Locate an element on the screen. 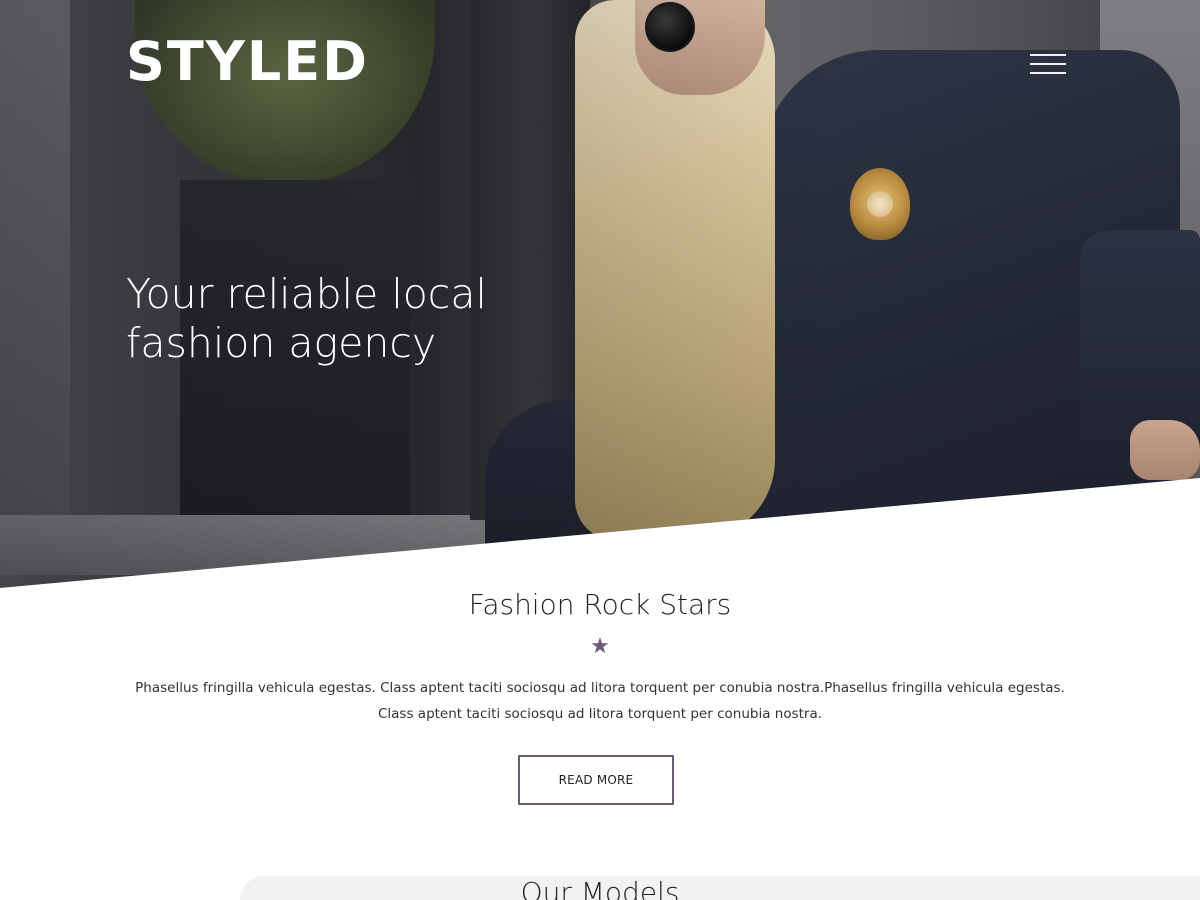  hero-diagonal-divider is located at coordinates (600, 539).